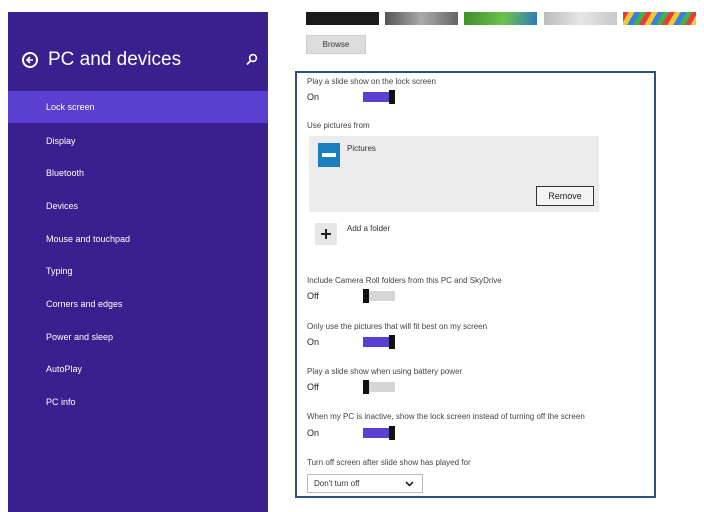  What do you see at coordinates (368, 228) in the screenshot?
I see `add-folder-label: Add a folder` at bounding box center [368, 228].